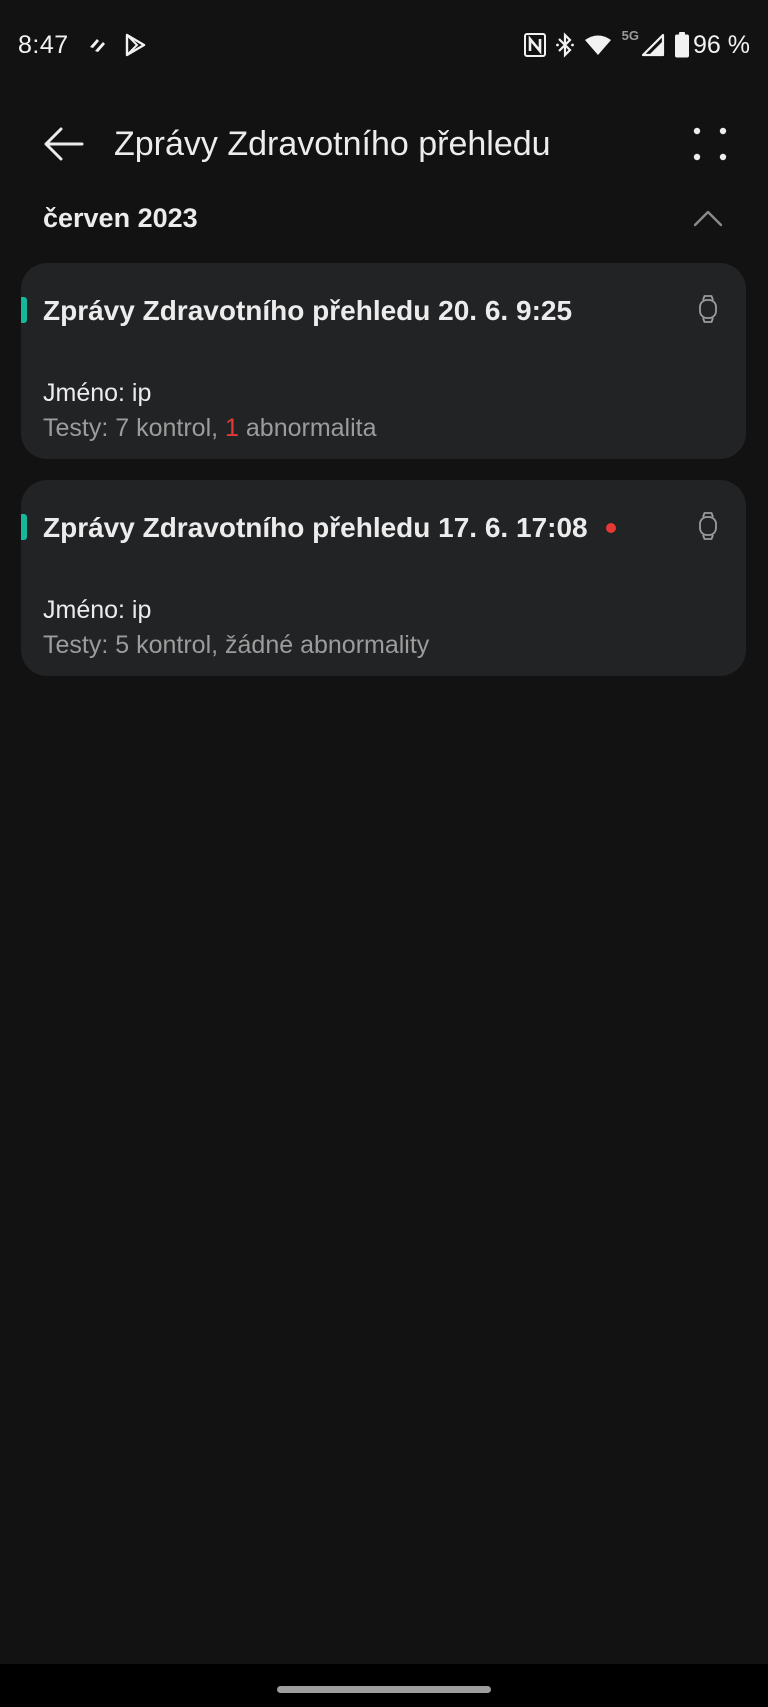 Image resolution: width=768 pixels, height=1707 pixels. I want to click on bluetooth-icon, so click(564, 45).